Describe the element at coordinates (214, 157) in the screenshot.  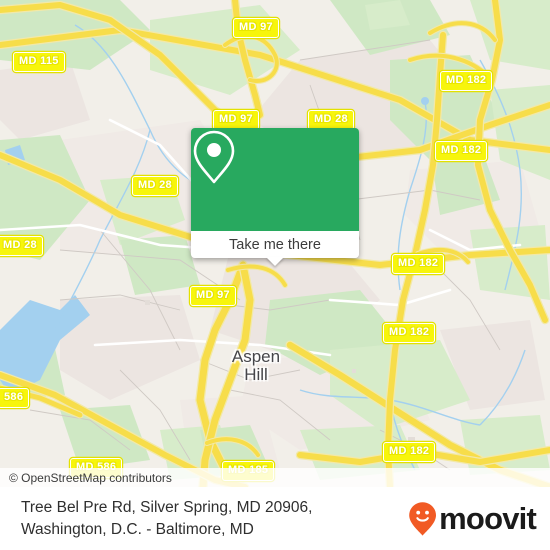
I see `map-pin-icon` at that location.